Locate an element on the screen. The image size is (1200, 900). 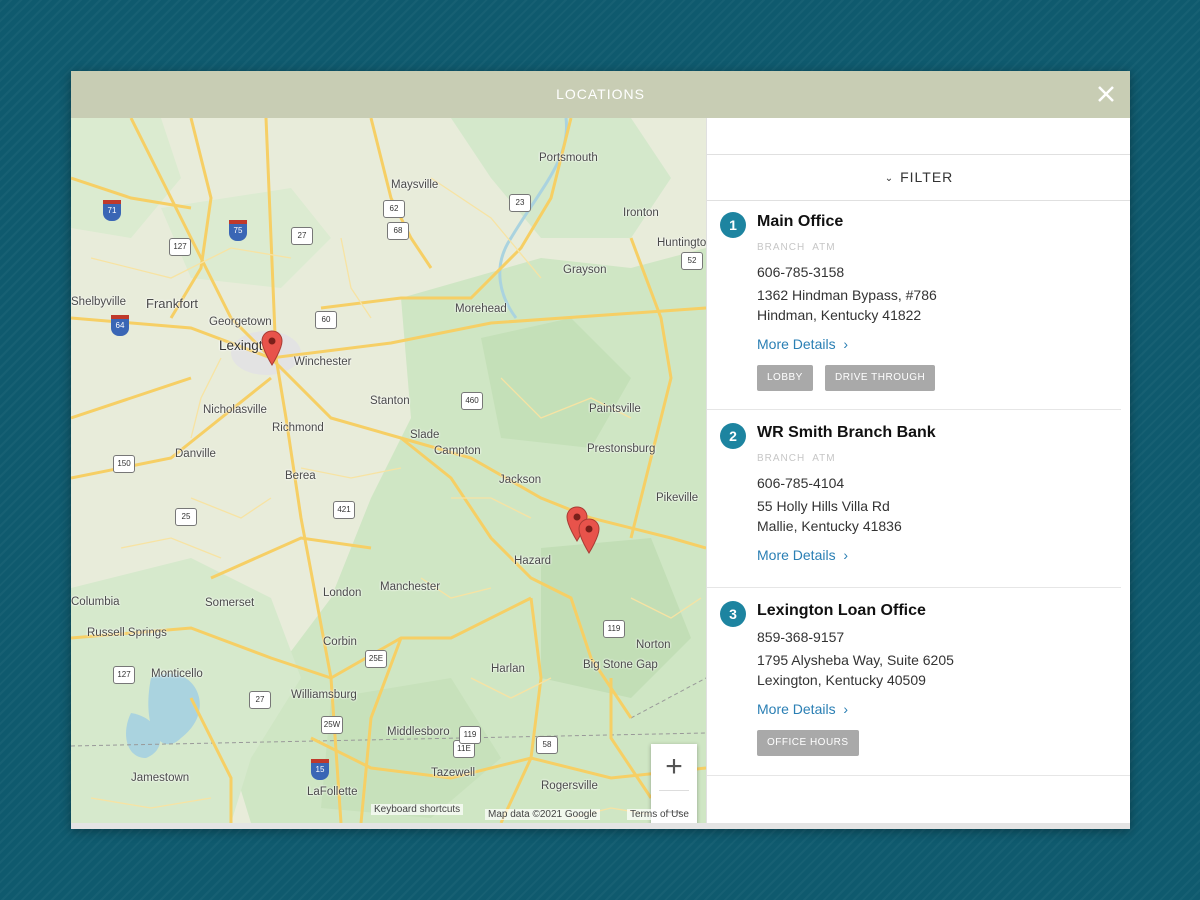
place-label: Middlesboro is located at coordinates (418, 732).